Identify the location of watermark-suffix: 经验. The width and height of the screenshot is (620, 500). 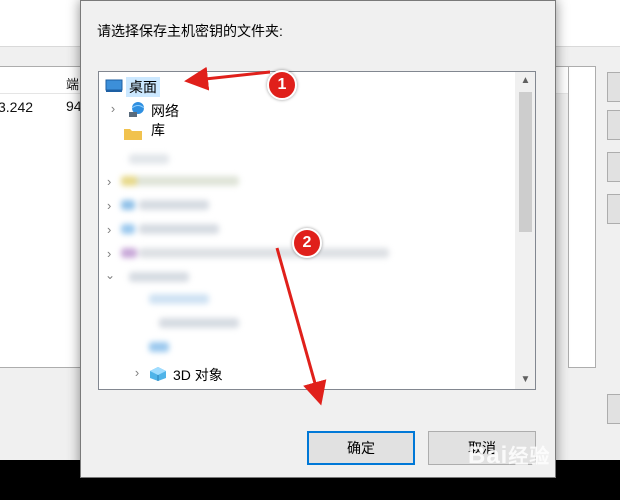
(529, 457).